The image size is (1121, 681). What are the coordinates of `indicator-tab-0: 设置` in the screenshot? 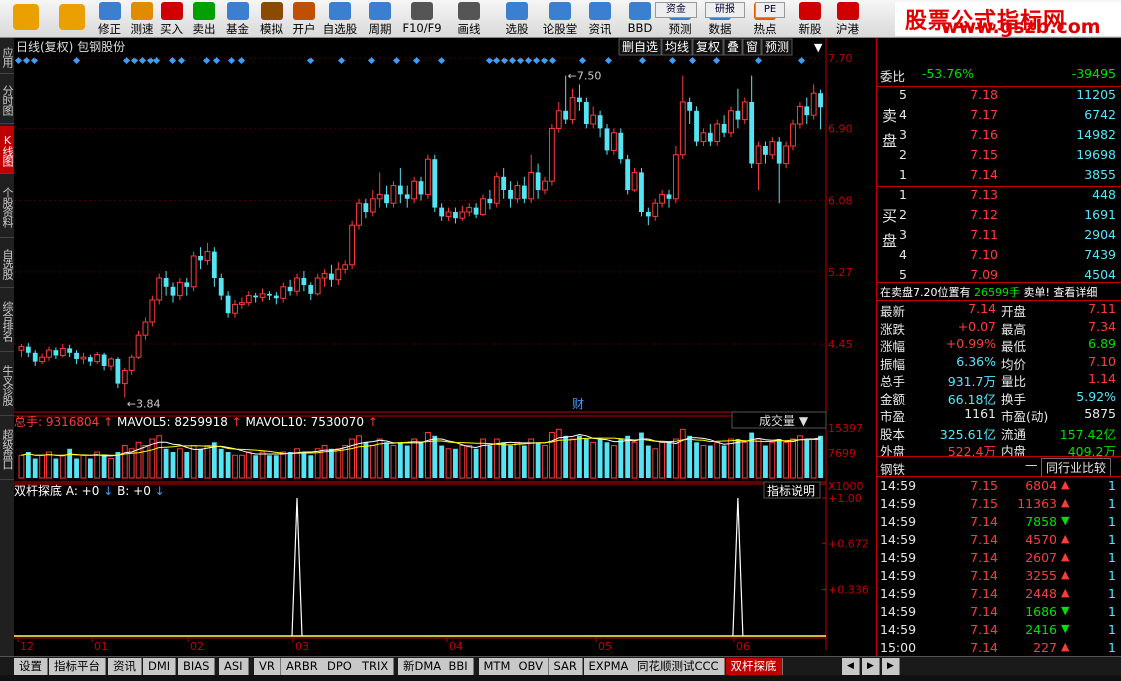 It's located at (31, 666).